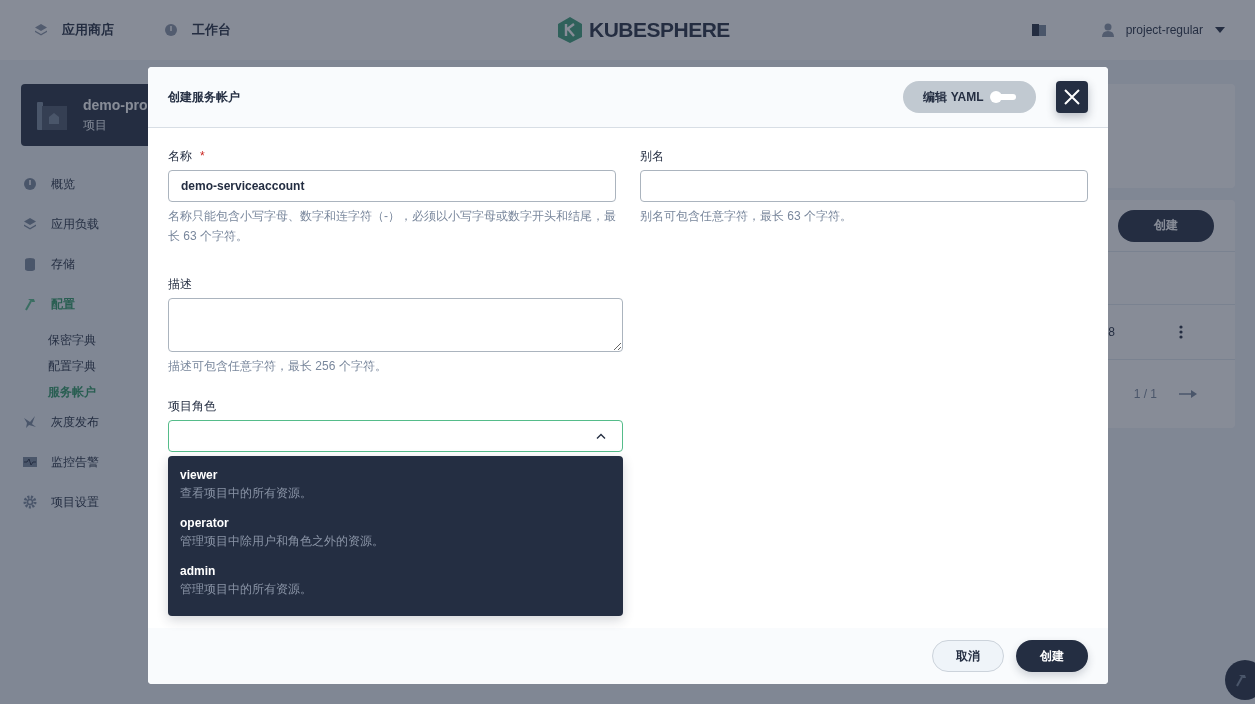  What do you see at coordinates (199, 475) in the screenshot?
I see `option-name: viewer` at bounding box center [199, 475].